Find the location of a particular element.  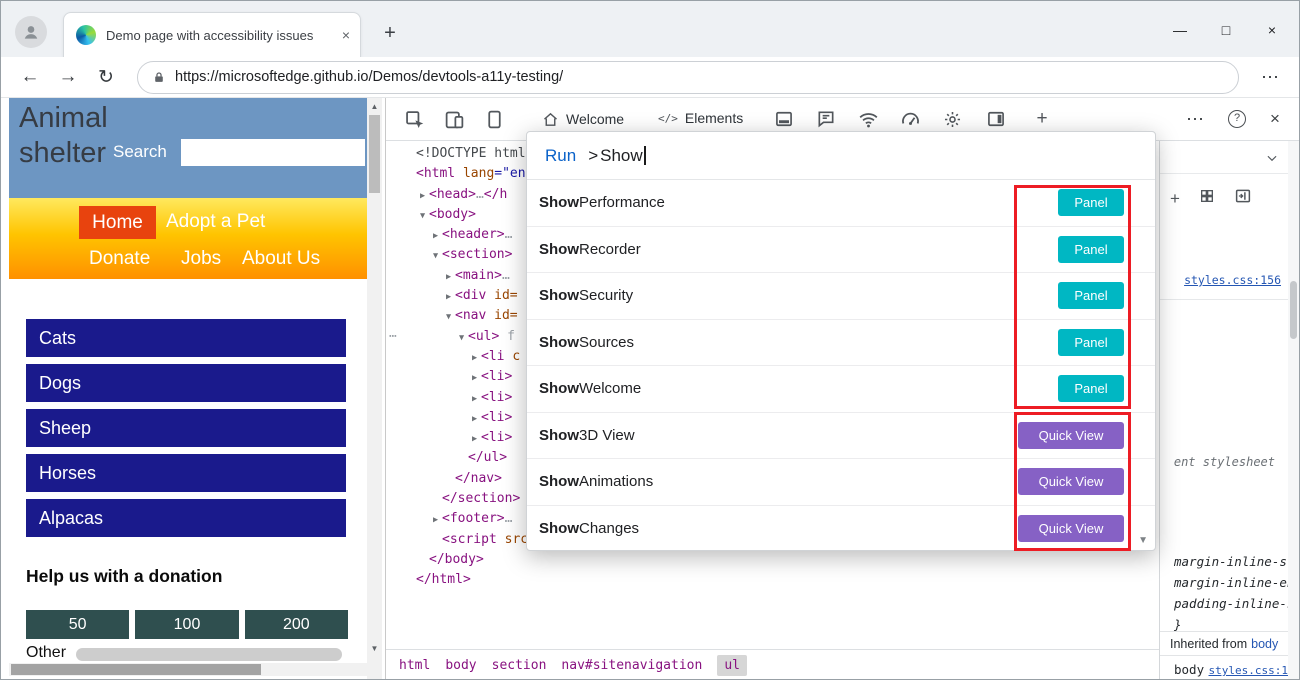

chevron-down-icon is located at coordinates (1272, 160).